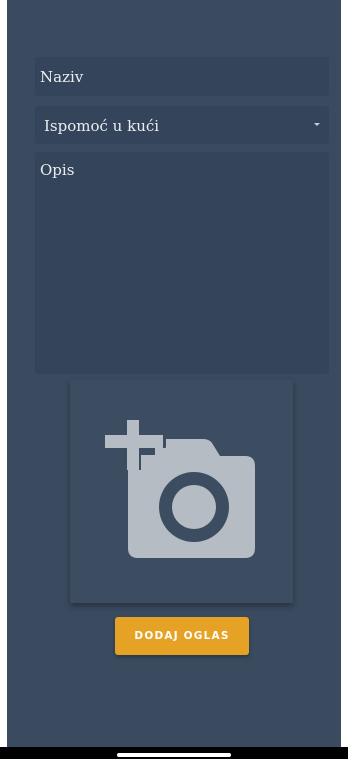  What do you see at coordinates (182, 636) in the screenshot?
I see `submit-ad-button: DODAJ OGLAS` at bounding box center [182, 636].